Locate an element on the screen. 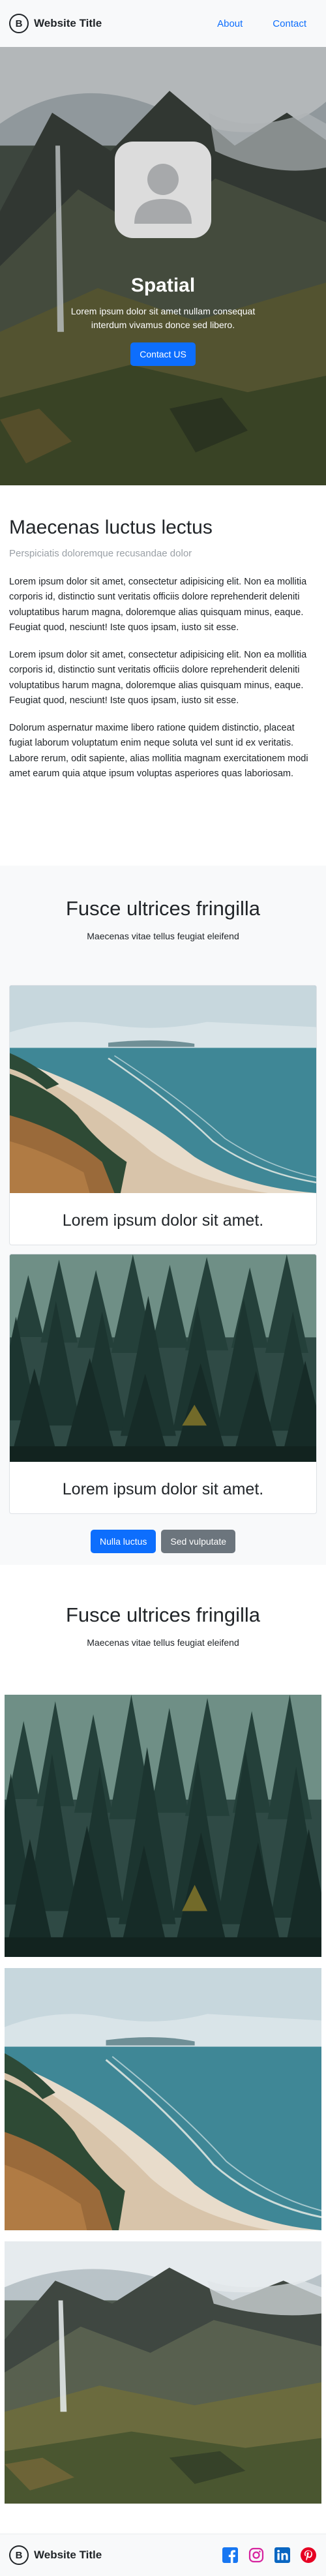 This screenshot has width=326, height=2576. social-links is located at coordinates (270, 2556).